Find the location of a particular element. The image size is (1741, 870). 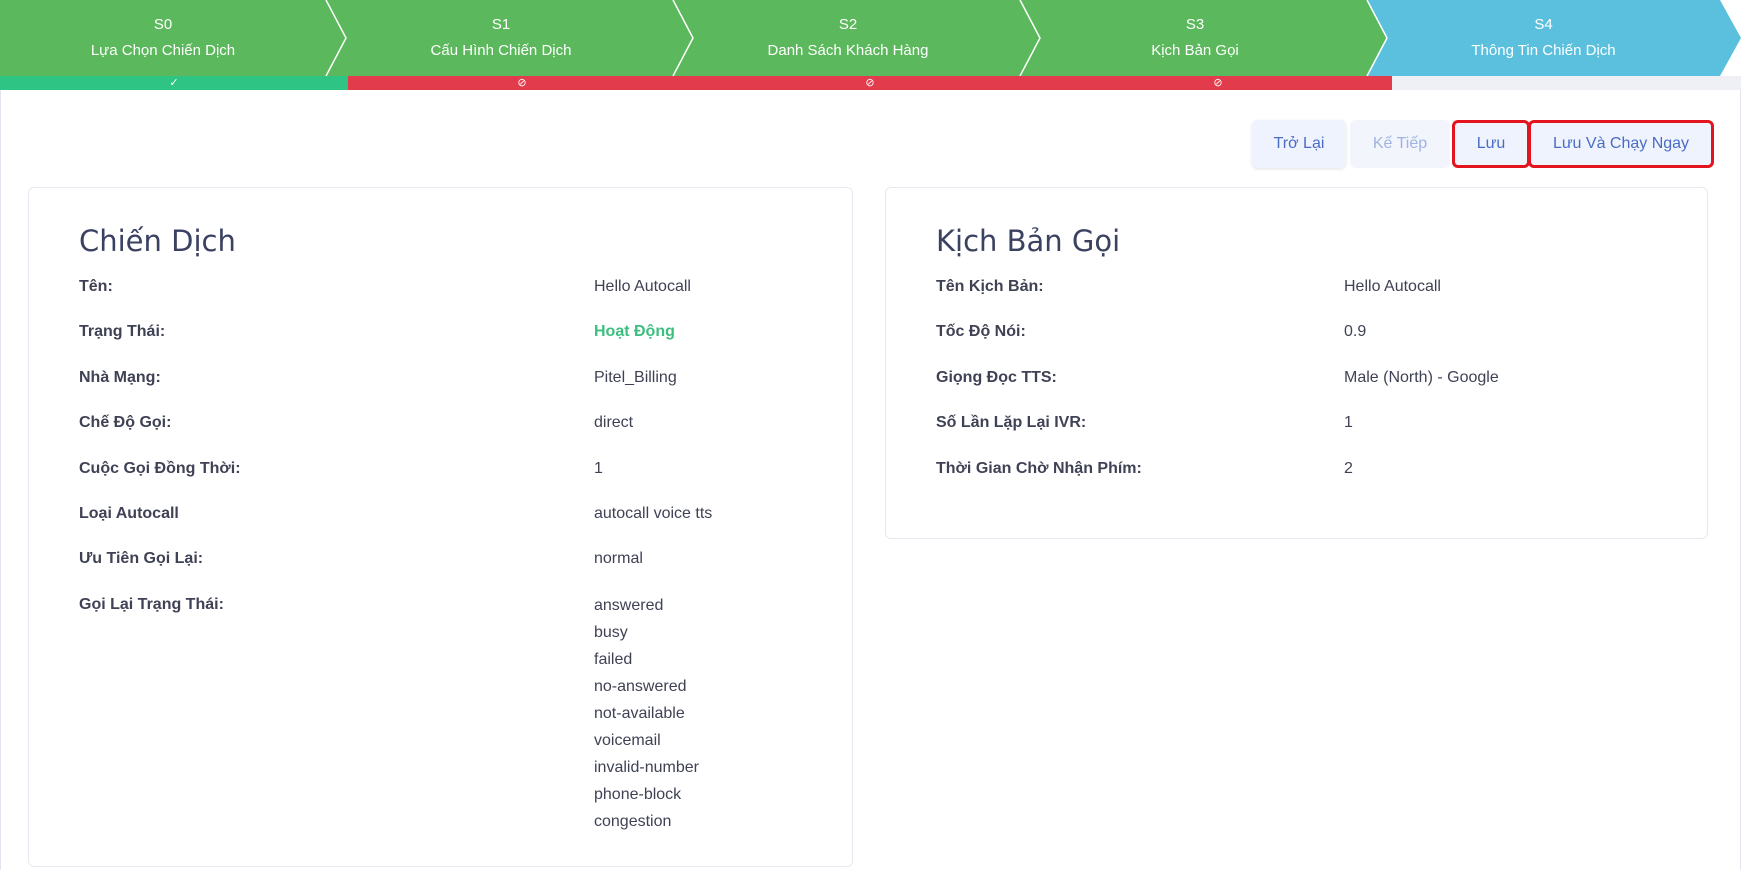

recall-status-item: voicemail is located at coordinates (627, 740).